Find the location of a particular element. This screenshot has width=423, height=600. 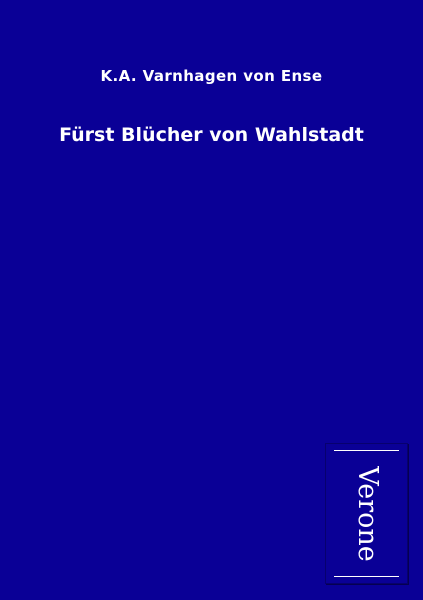

publisher-badge: Verone is located at coordinates (366, 513).